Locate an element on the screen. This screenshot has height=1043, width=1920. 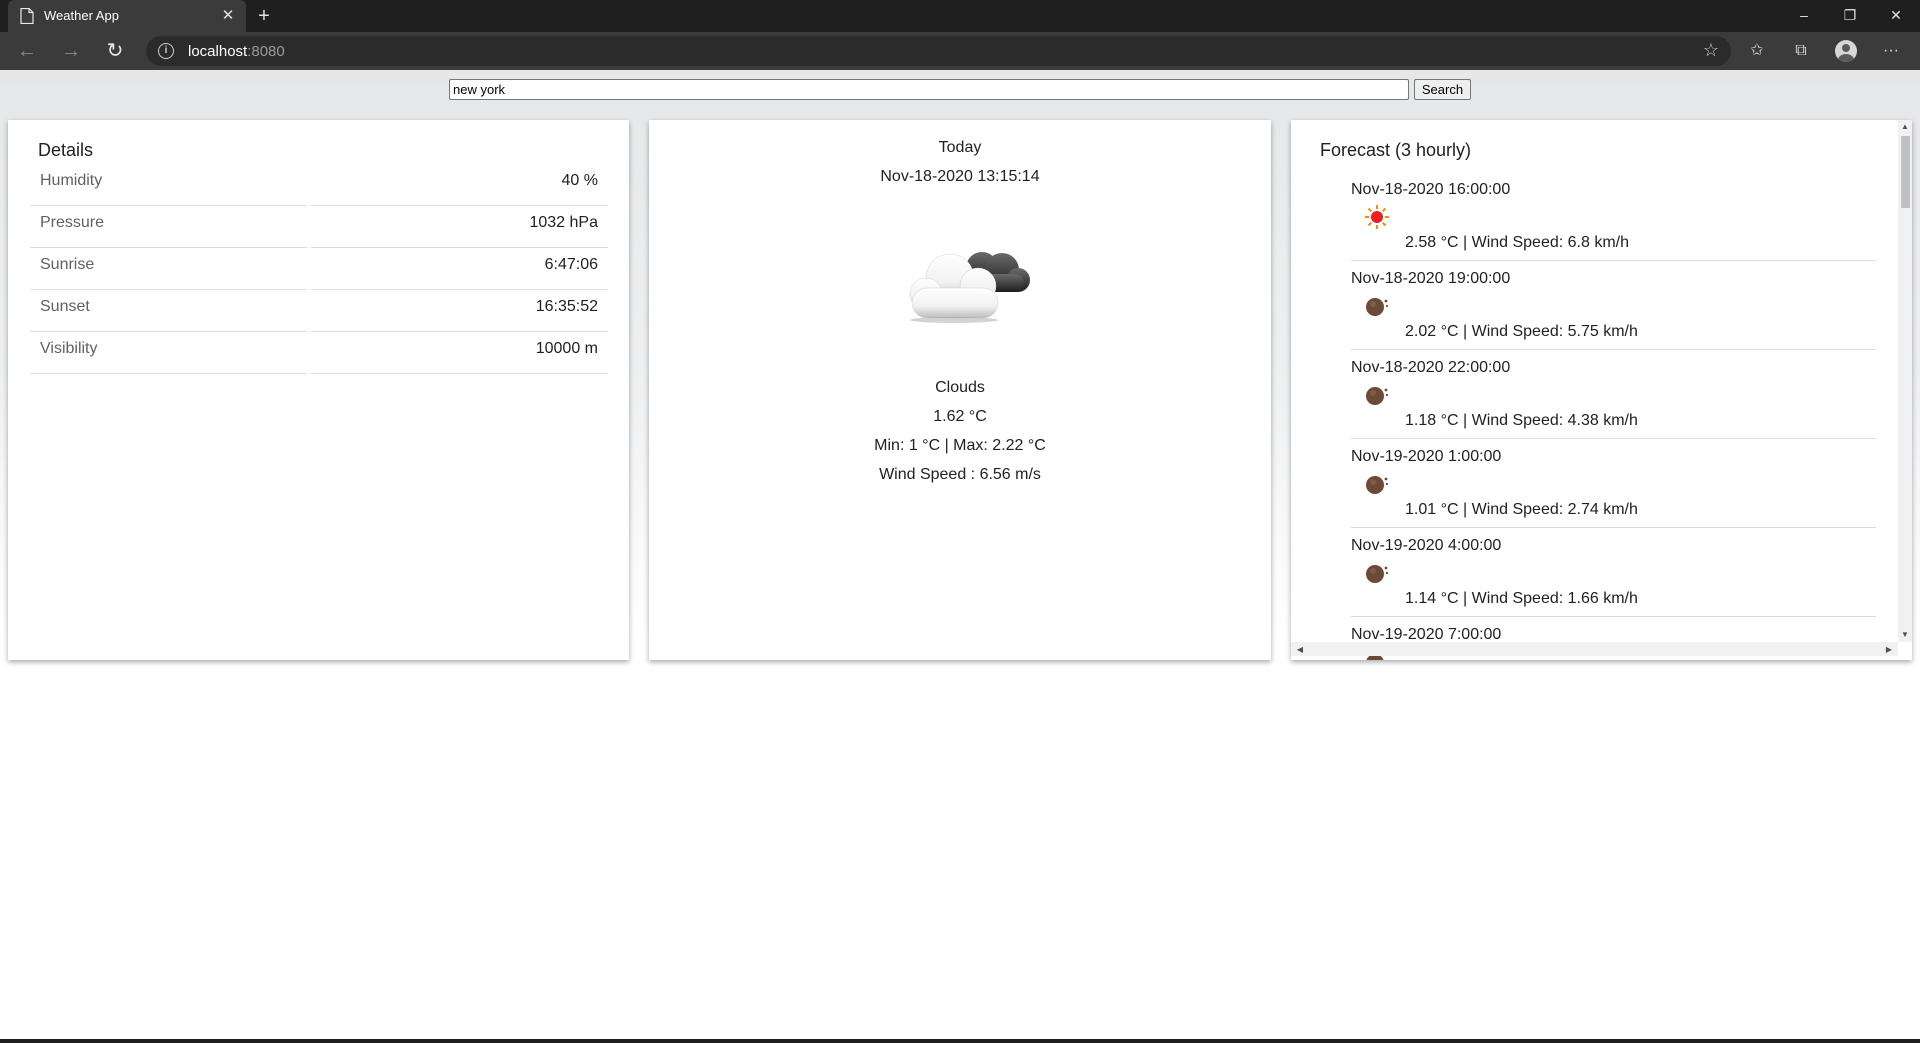
reload-icon: ↻ is located at coordinates (115, 51).